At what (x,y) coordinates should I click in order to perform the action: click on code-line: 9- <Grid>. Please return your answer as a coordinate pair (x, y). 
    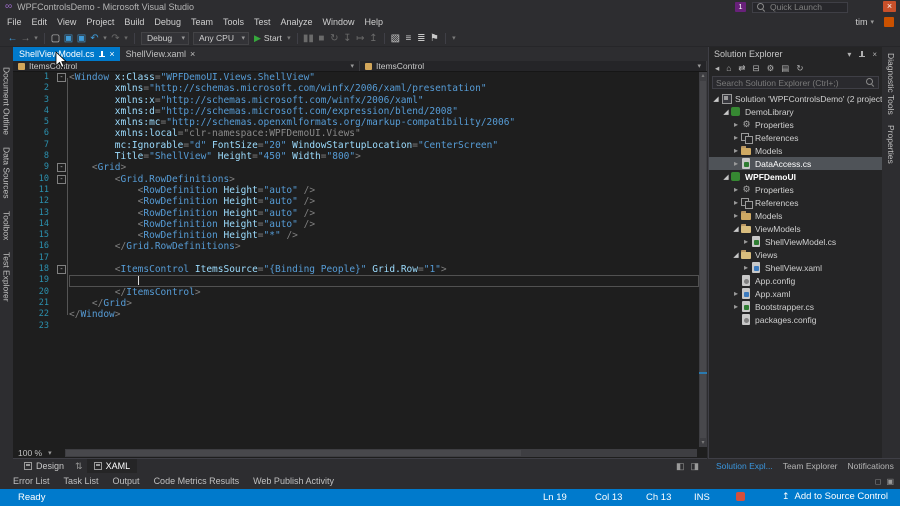
    Looking at the image, I should click on (356, 167).